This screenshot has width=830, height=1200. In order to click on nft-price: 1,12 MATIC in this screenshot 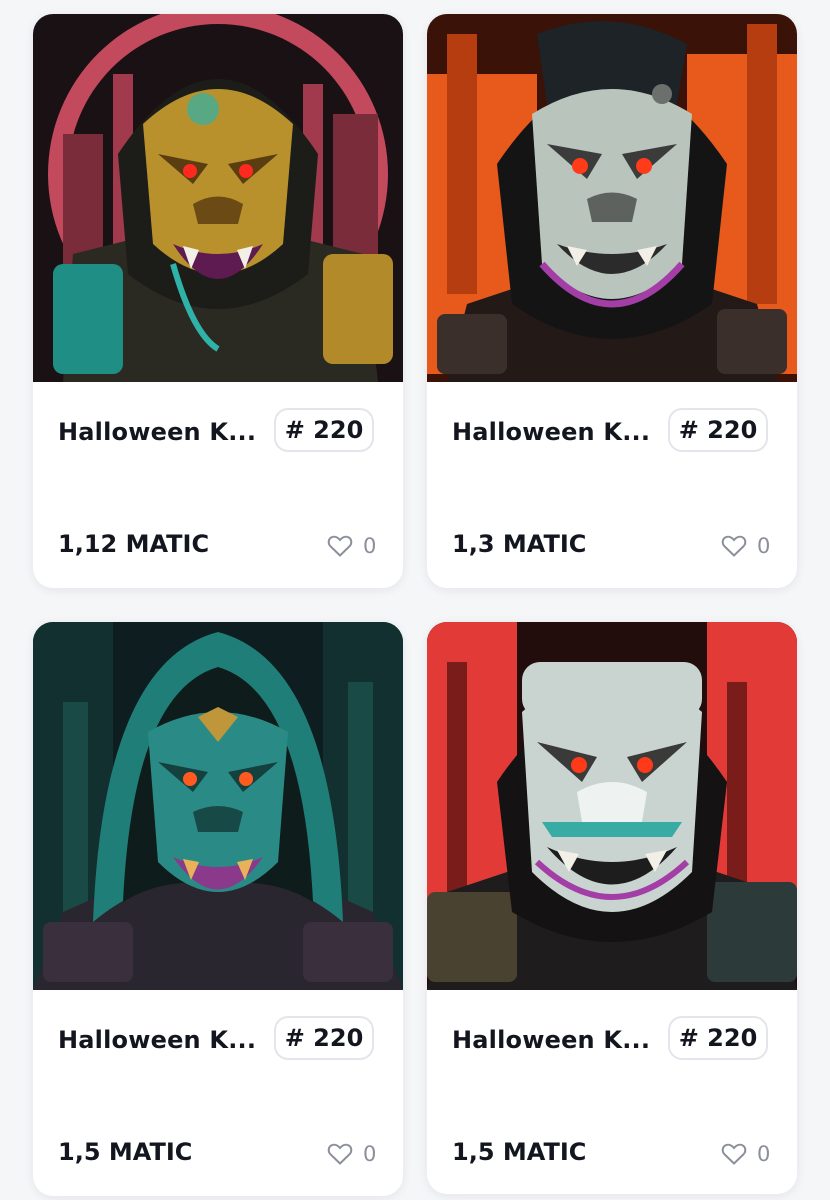, I will do `click(134, 544)`.